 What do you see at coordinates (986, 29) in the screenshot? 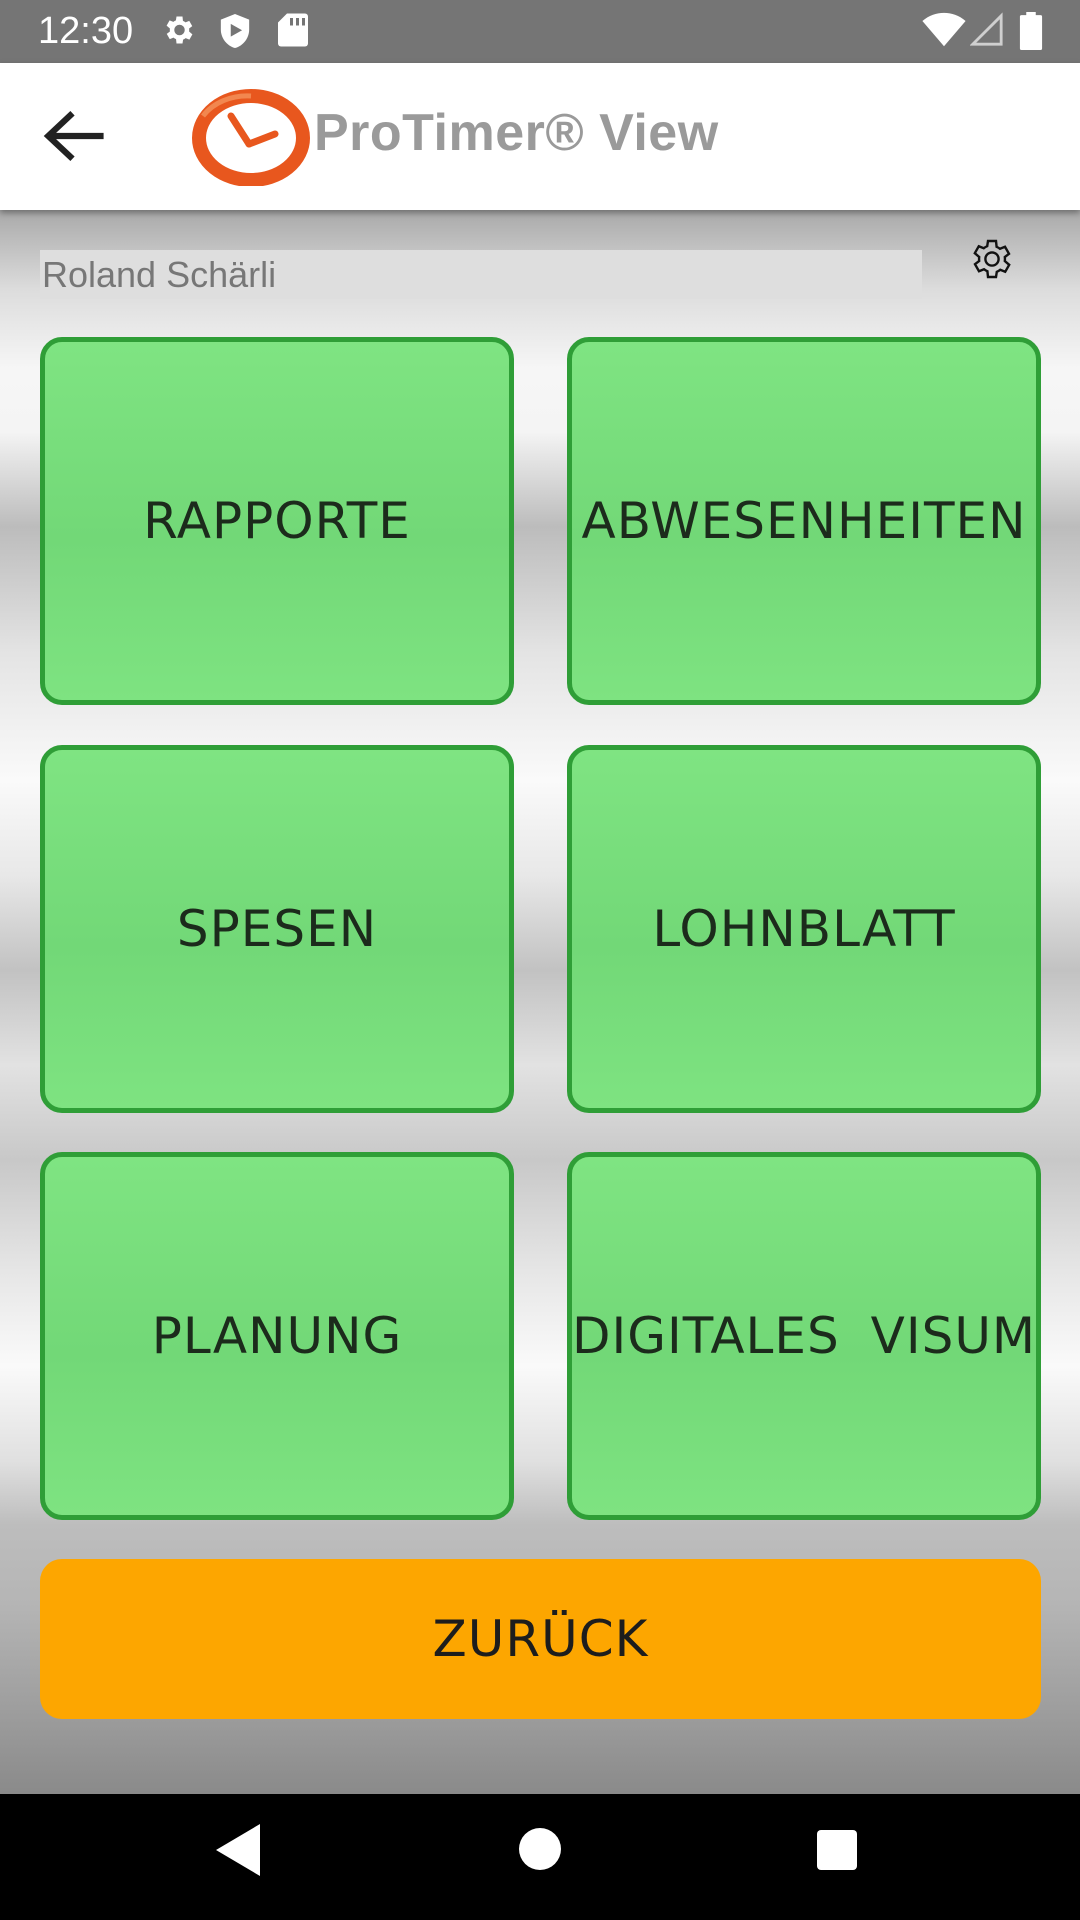
I see `signal-icon` at bounding box center [986, 29].